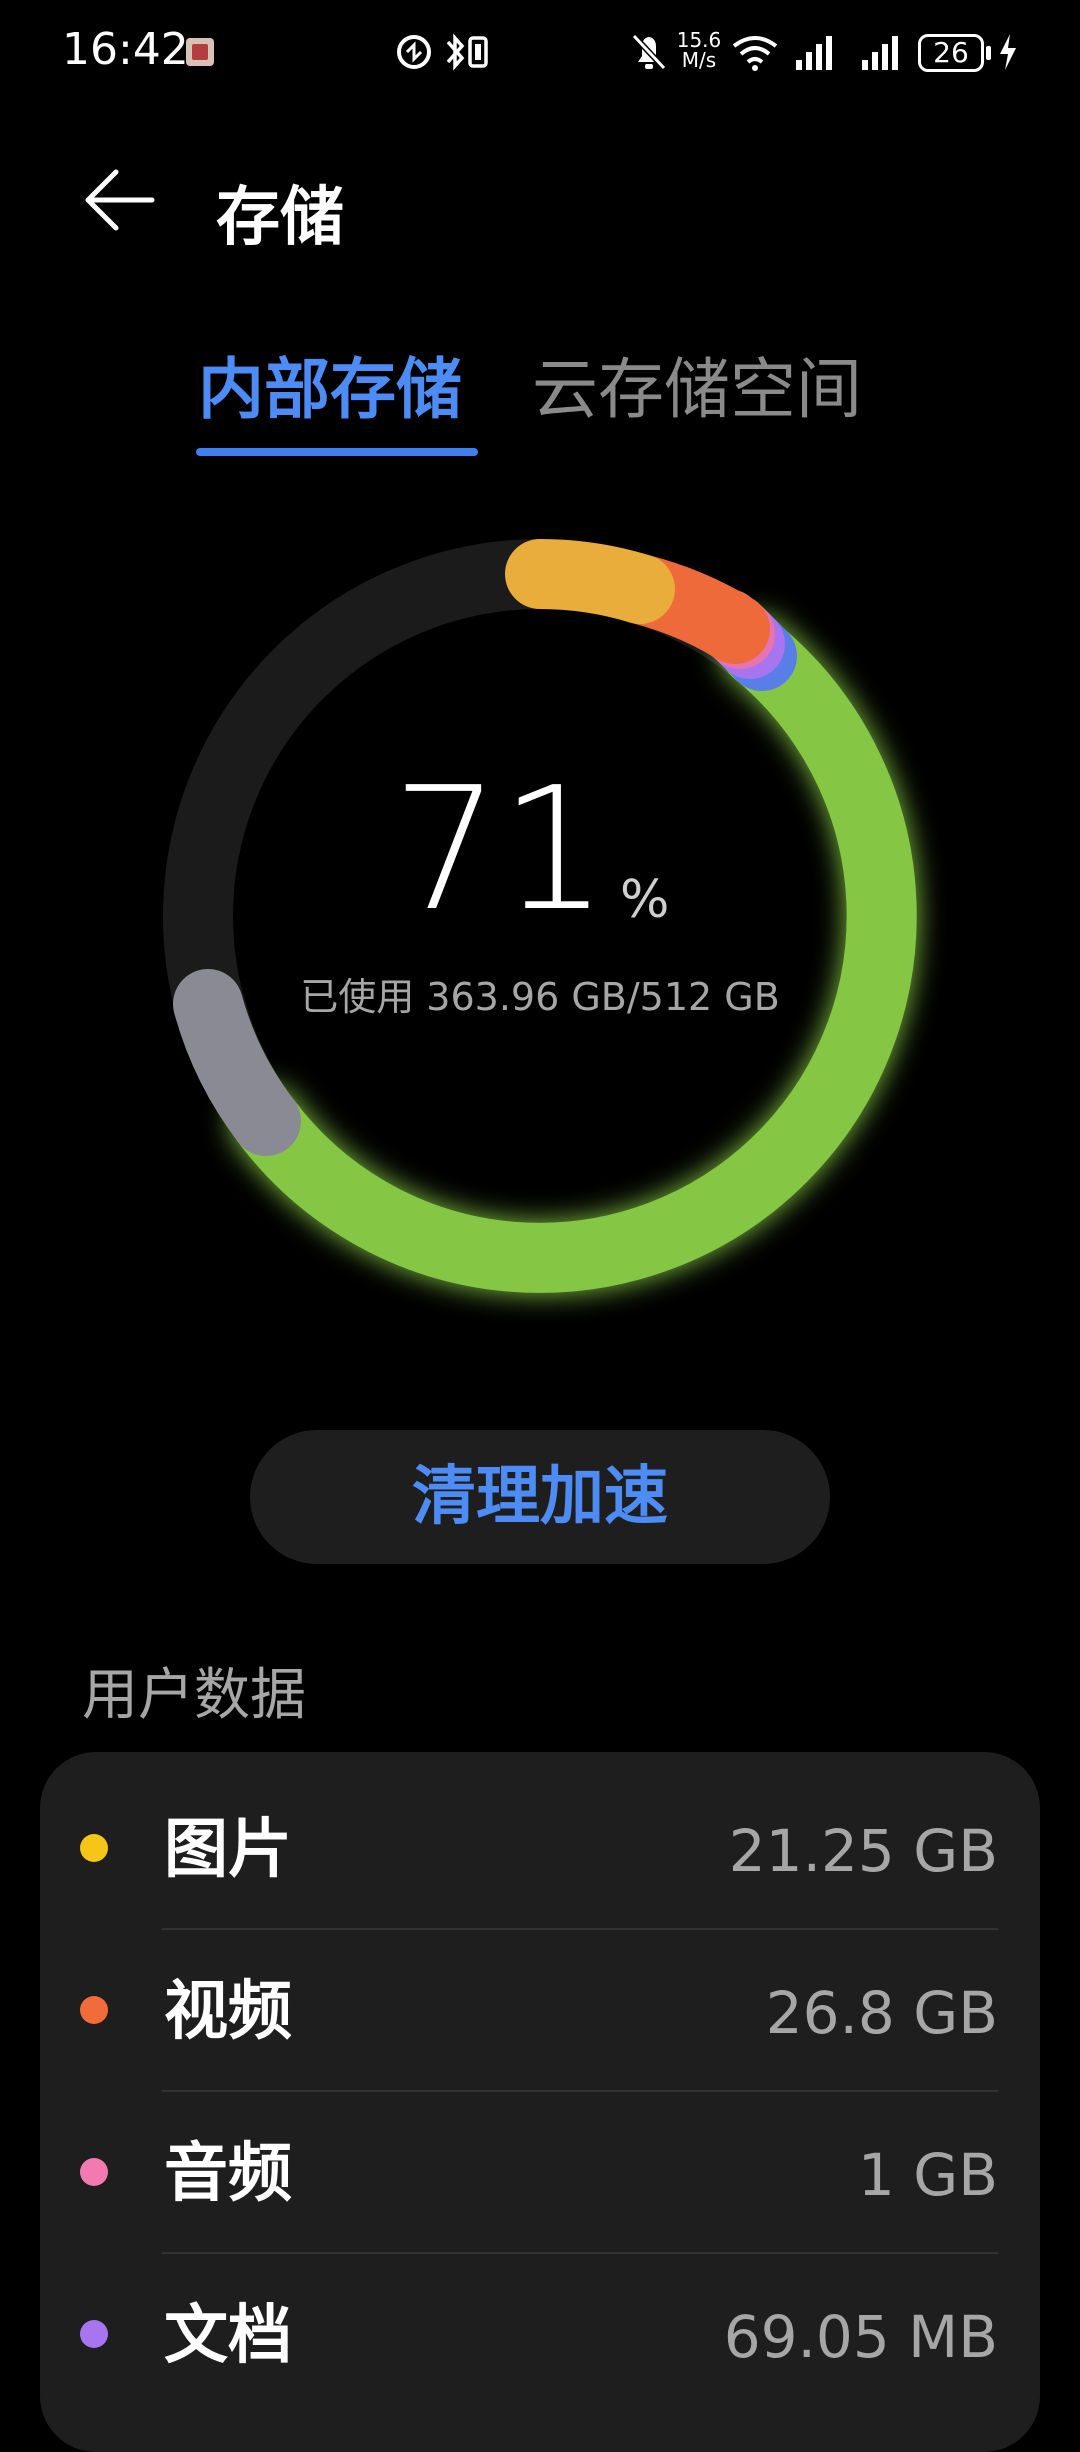 The height and width of the screenshot is (2452, 1080). Describe the element at coordinates (228, 2174) in the screenshot. I see `row-label-audio: 音频` at that location.